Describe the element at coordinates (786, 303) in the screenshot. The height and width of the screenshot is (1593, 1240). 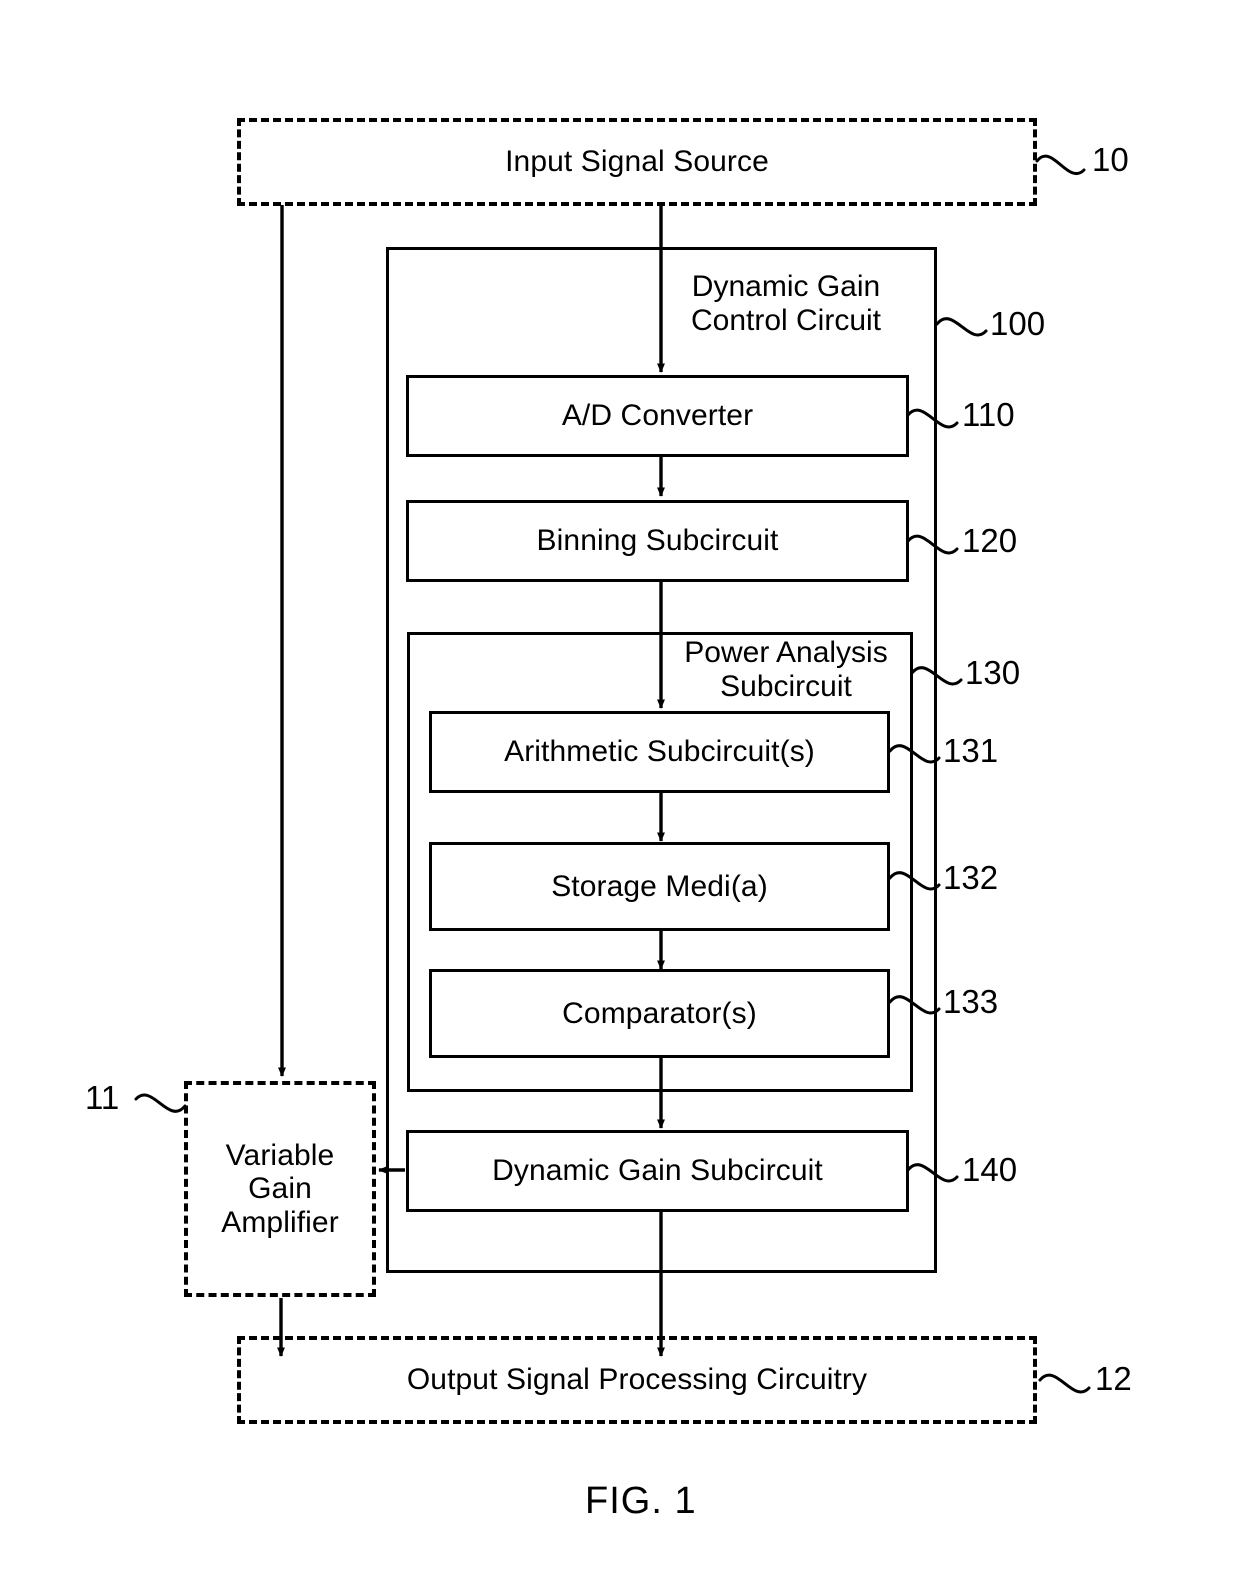
I see `dynamic-gain-control-circuit-label: Dynamic Gain Control Circuit` at that location.